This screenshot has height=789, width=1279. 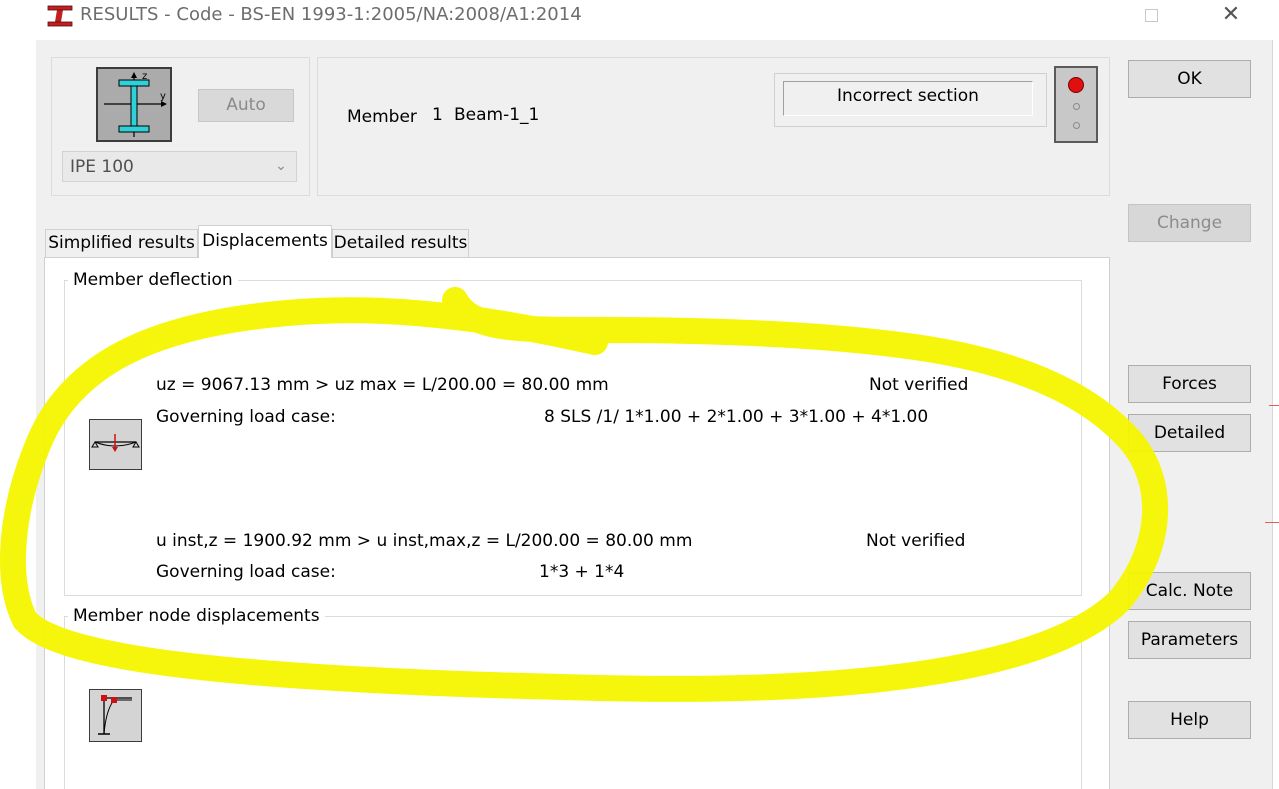 What do you see at coordinates (179, 166) in the screenshot?
I see `section-dropdown: IPE 100 ⌄` at bounding box center [179, 166].